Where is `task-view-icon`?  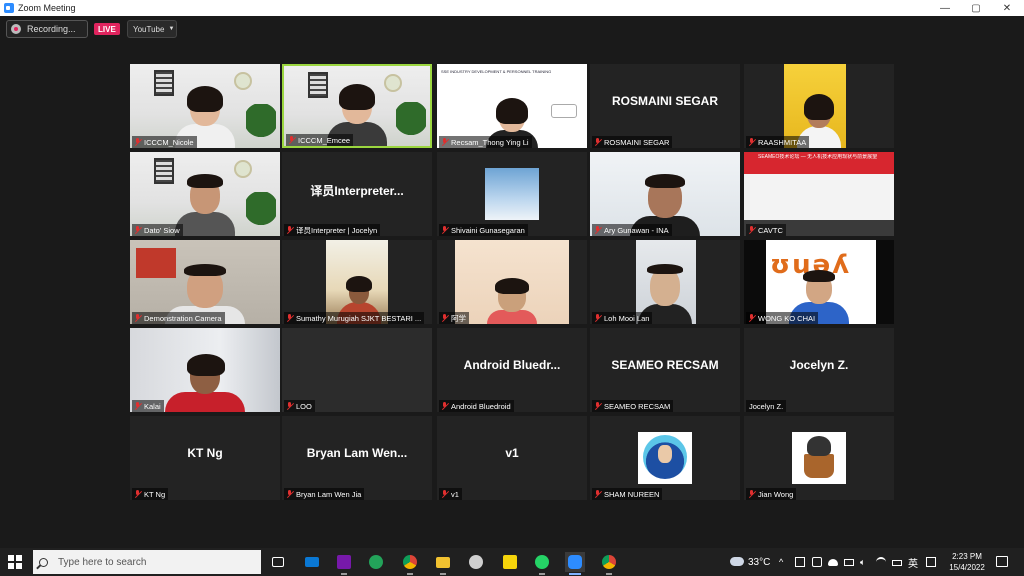
task-view-icon is located at coordinates (278, 562).